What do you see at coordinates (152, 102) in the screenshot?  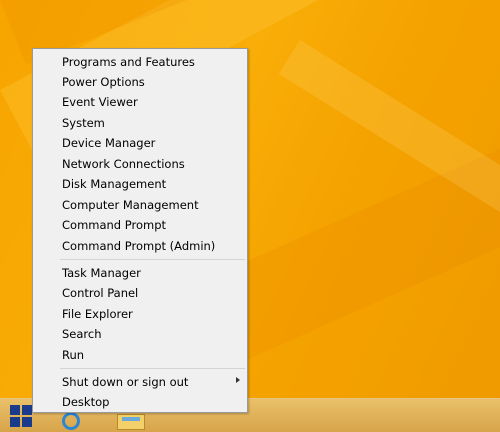 I see `menu-item-event-viewer: Event Viewer` at bounding box center [152, 102].